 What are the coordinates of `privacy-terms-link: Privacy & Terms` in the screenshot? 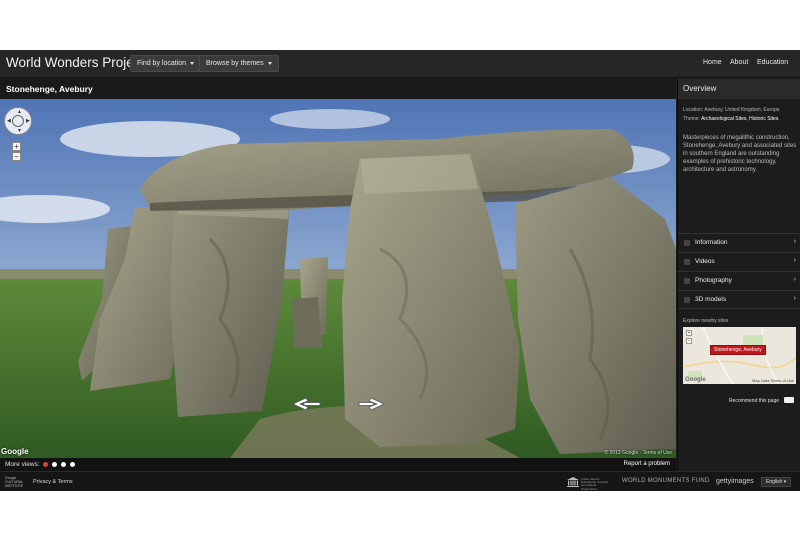 It's located at (53, 482).